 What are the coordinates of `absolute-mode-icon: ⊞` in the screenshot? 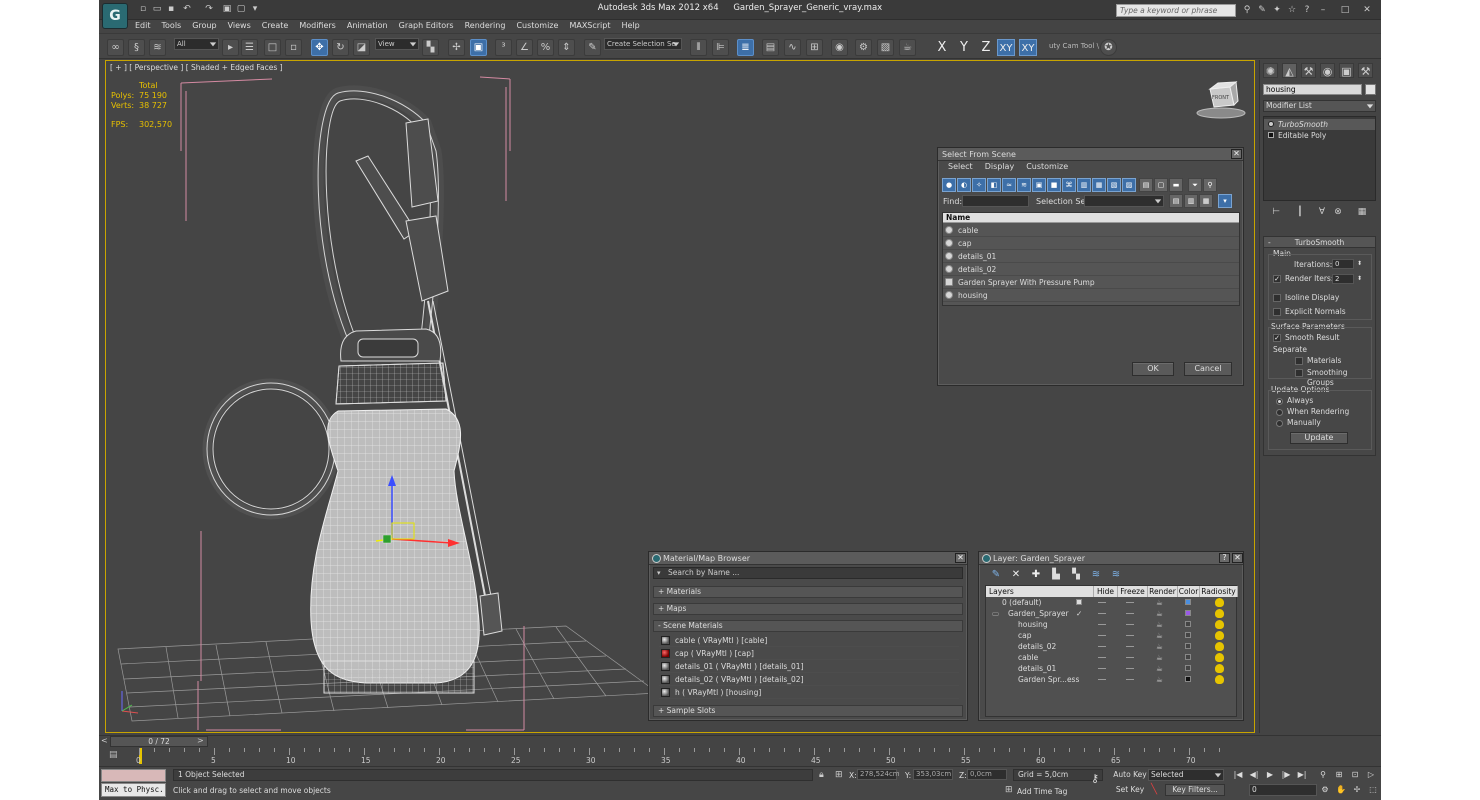 It's located at (839, 775).